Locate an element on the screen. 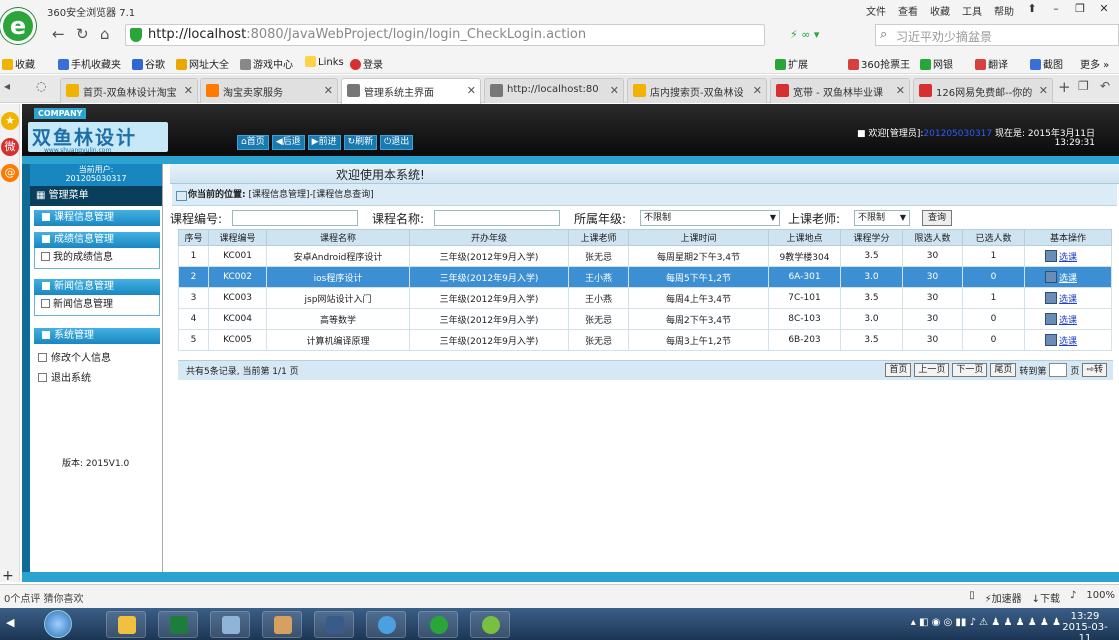  course-name-input is located at coordinates (497, 218).